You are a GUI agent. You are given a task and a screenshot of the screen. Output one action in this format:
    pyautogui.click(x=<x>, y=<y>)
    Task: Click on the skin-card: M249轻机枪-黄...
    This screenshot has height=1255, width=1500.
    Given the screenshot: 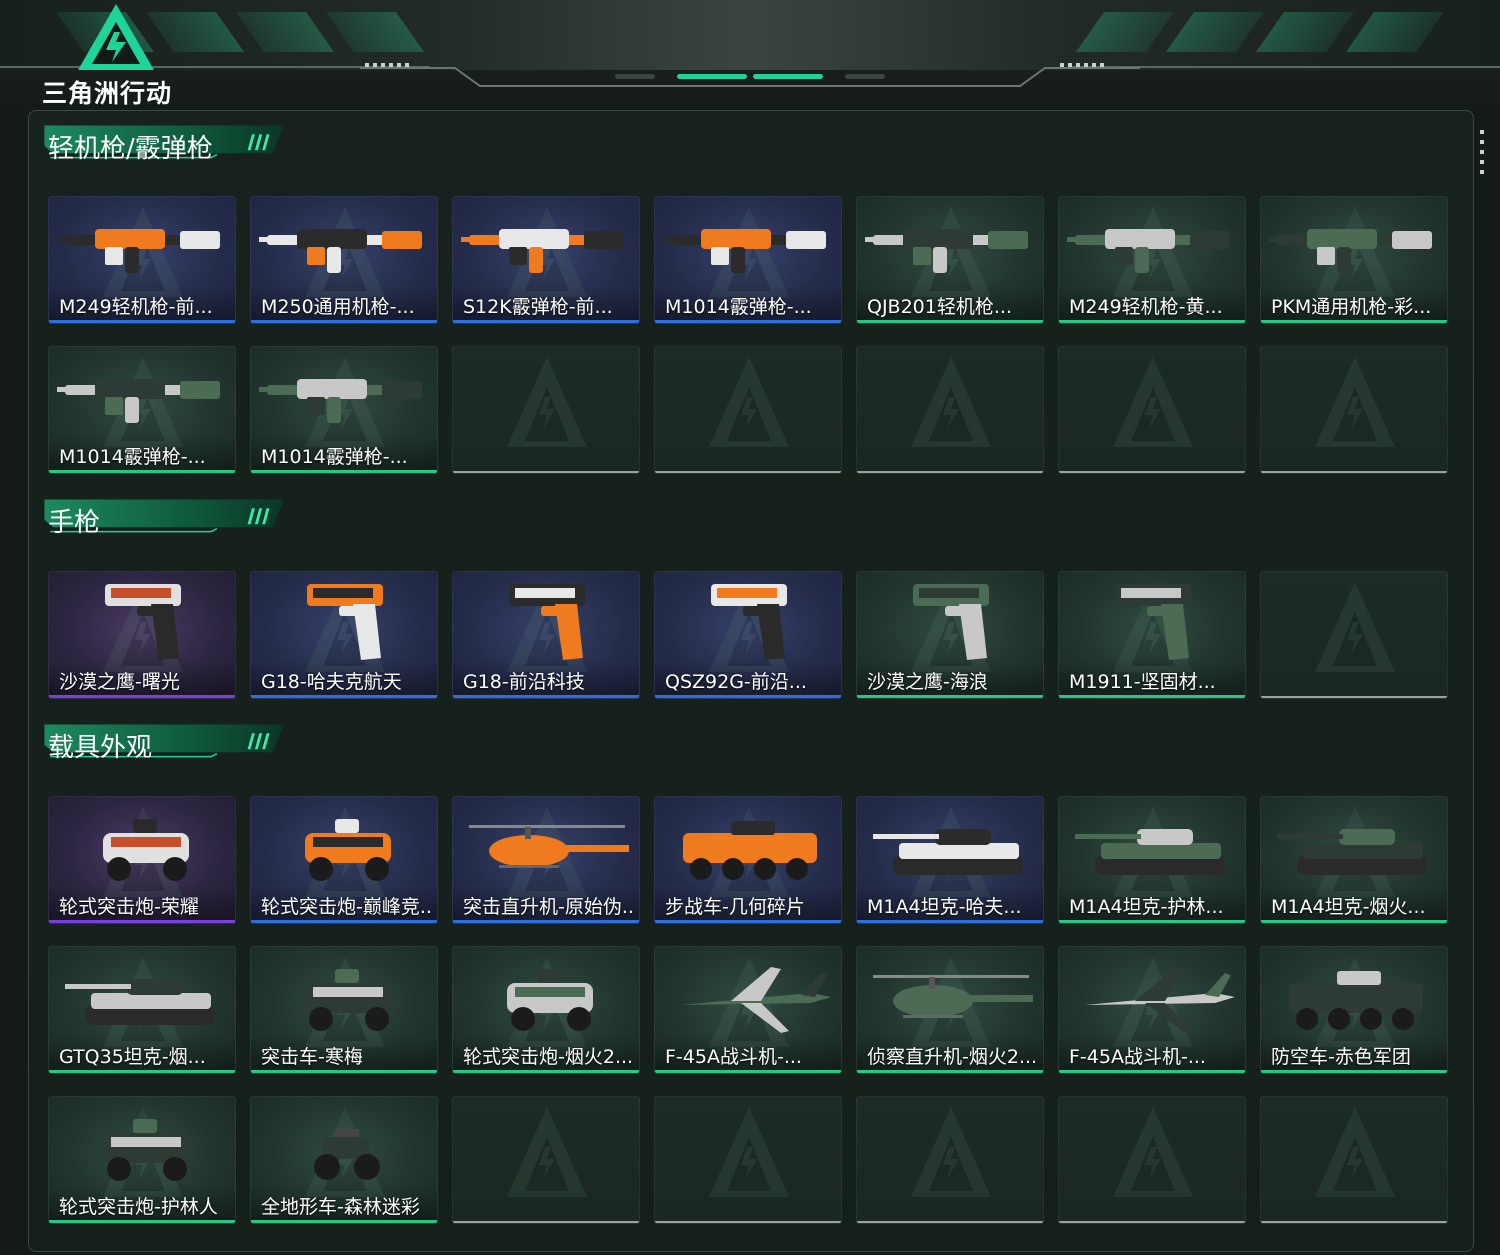 What is the action you would take?
    pyautogui.click(x=1152, y=260)
    